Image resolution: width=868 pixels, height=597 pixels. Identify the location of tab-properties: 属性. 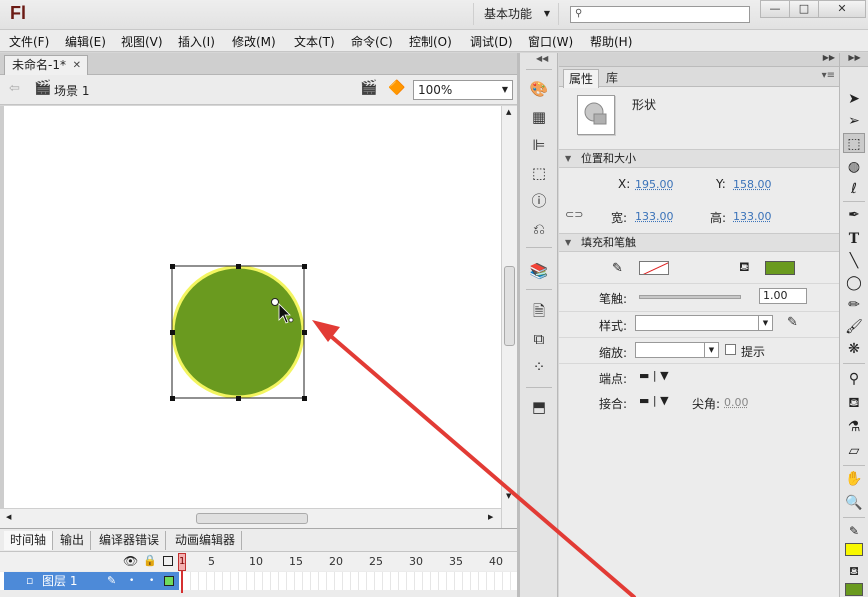
(581, 78).